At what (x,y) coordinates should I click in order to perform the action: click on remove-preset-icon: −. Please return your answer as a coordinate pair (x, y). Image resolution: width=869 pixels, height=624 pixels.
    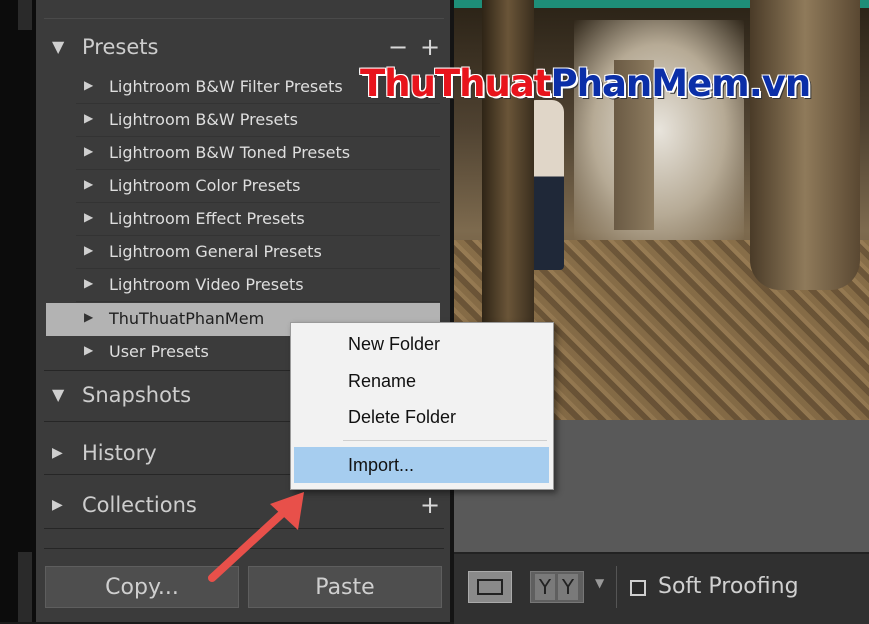
    Looking at the image, I should click on (398, 47).